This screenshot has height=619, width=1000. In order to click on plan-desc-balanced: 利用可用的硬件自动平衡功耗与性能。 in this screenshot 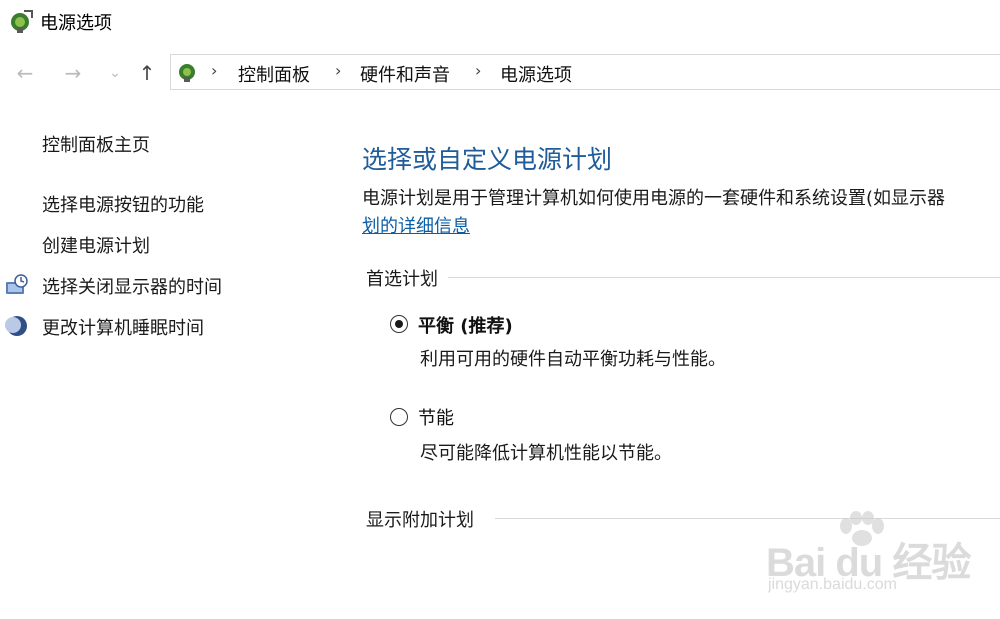, I will do `click(573, 359)`.